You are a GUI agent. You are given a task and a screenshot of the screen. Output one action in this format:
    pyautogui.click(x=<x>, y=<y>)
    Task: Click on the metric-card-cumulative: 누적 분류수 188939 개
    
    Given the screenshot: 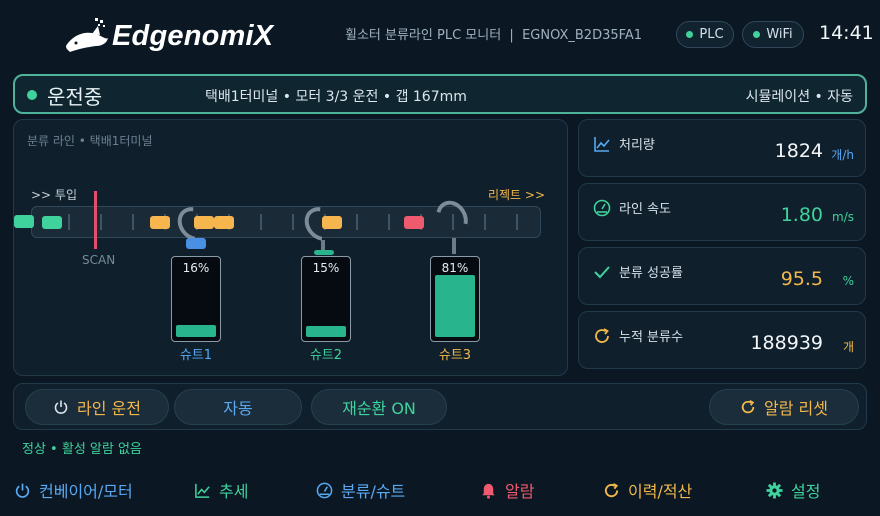 What is the action you would take?
    pyautogui.click(x=722, y=340)
    